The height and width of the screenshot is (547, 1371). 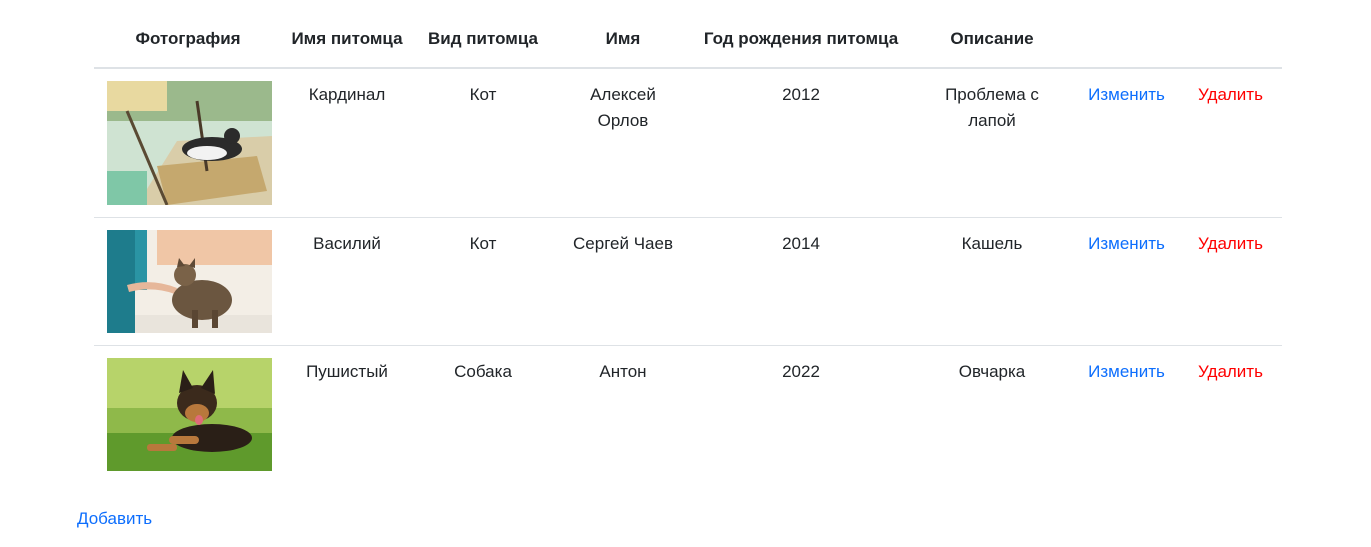 What do you see at coordinates (623, 38) in the screenshot?
I see `header-owner-name: Имя` at bounding box center [623, 38].